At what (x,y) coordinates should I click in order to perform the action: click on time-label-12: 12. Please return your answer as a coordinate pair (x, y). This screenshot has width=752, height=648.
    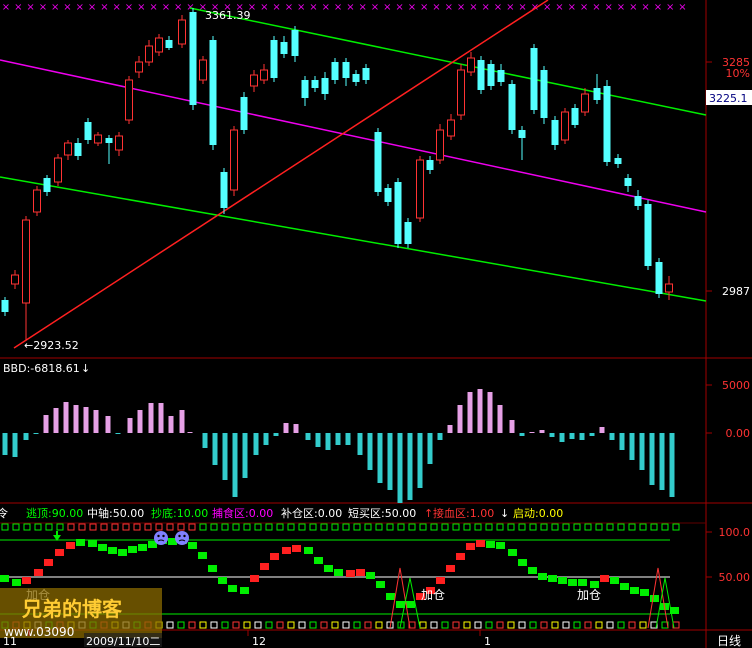
    Looking at the image, I should click on (259, 641).